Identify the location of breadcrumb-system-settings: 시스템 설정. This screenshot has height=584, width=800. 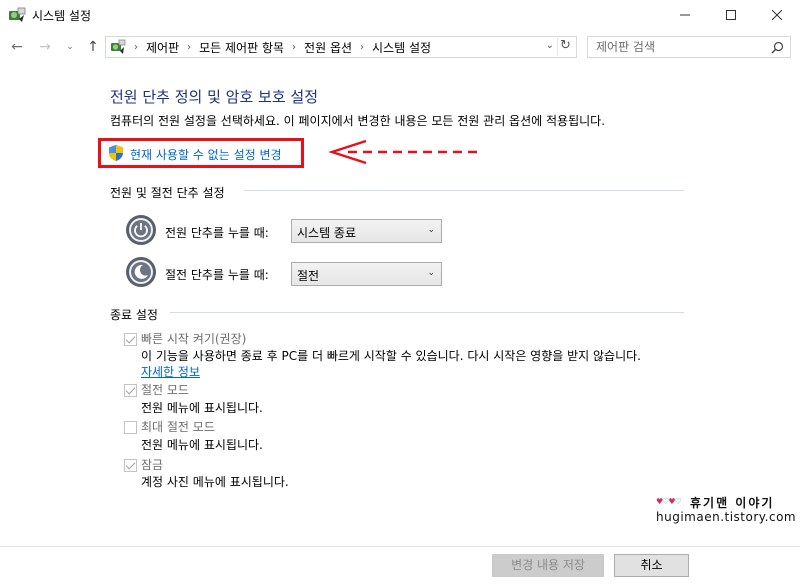
(401, 47).